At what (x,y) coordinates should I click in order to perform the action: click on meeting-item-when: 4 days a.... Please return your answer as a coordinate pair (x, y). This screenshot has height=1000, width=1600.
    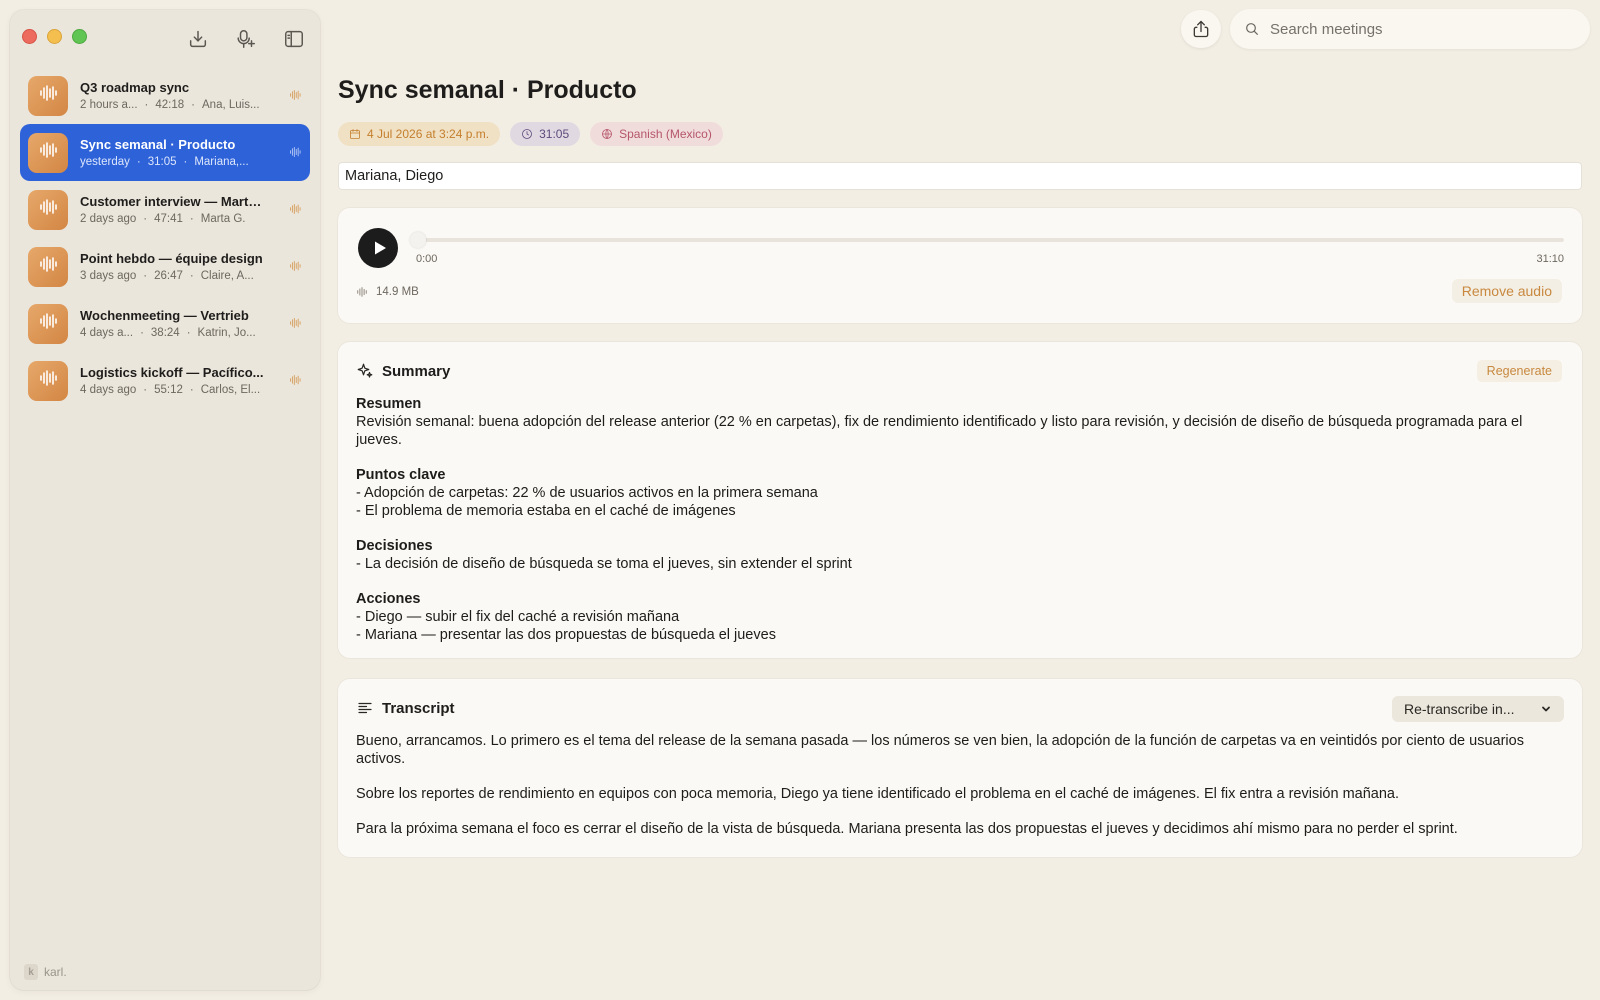
    Looking at the image, I should click on (107, 333).